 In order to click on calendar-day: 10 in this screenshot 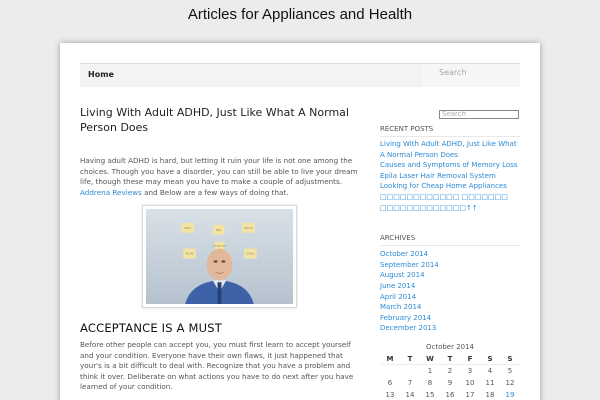, I will do `click(470, 382)`.